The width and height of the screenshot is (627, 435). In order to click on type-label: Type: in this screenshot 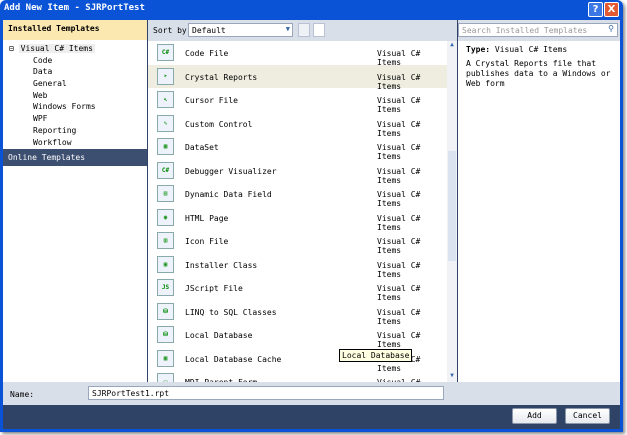, I will do `click(478, 49)`.